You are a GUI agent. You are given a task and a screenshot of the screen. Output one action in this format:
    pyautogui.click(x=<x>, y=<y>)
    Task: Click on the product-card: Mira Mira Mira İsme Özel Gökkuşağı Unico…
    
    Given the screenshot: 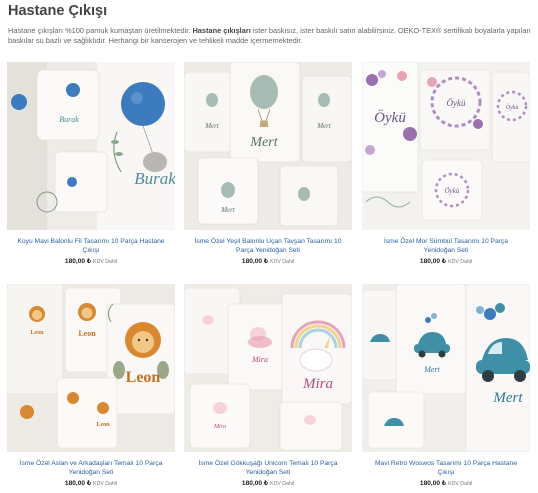 What is the action you would take?
    pyautogui.click(x=268, y=386)
    